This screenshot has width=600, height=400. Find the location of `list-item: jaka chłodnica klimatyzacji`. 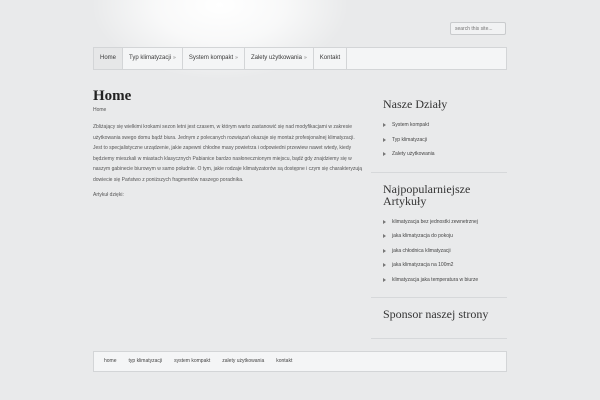

list-item: jaka chłodnica klimatyzacji is located at coordinates (445, 251).